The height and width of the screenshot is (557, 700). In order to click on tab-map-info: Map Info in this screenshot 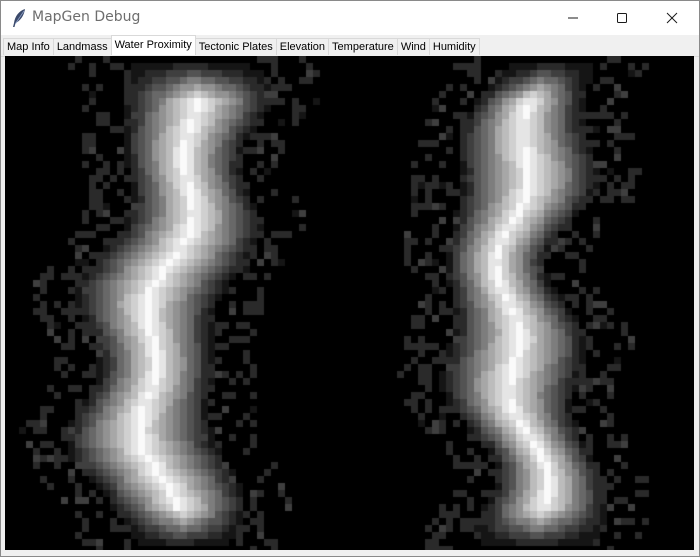, I will do `click(28, 46)`.